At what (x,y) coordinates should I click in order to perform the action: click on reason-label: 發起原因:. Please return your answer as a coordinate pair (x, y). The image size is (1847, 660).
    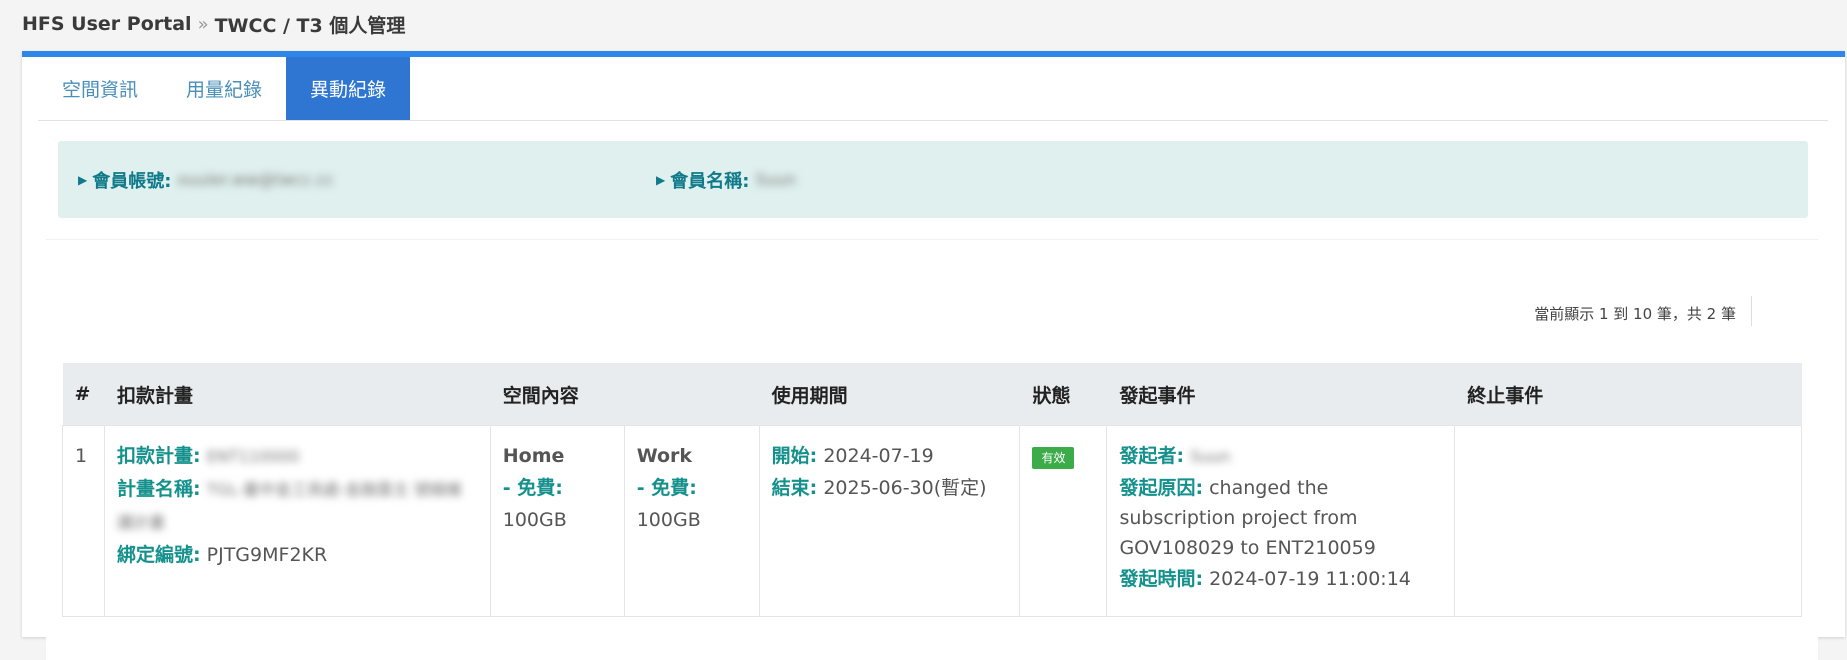
    Looking at the image, I should click on (1161, 488).